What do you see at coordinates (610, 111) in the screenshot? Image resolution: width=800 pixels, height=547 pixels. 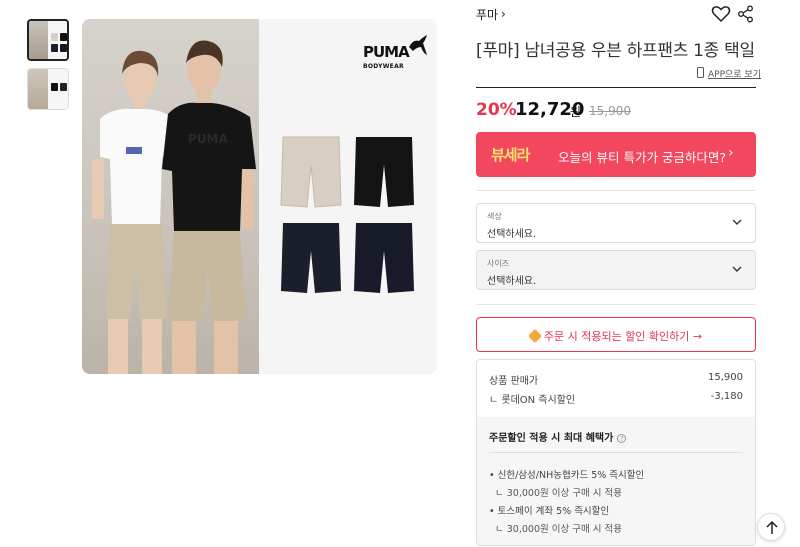 I see `original-price: 15,900` at bounding box center [610, 111].